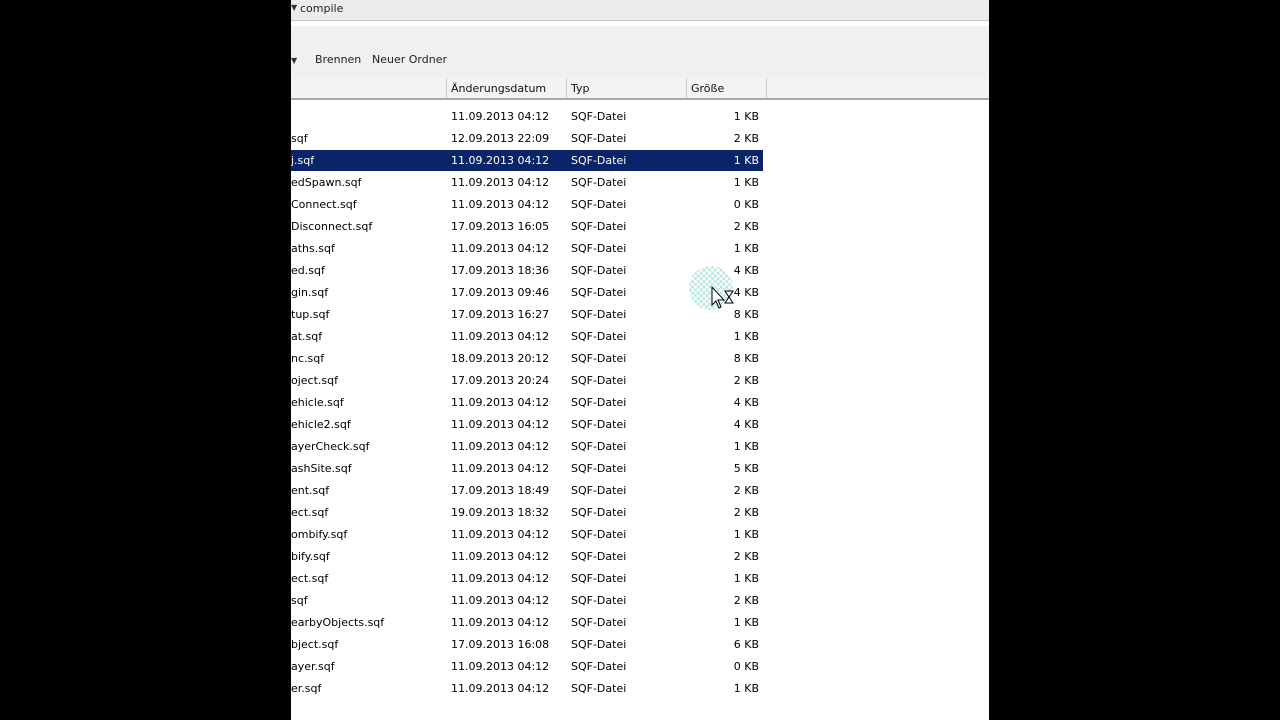  What do you see at coordinates (500, 512) in the screenshot?
I see `file-date: 19.09.2013 18:32` at bounding box center [500, 512].